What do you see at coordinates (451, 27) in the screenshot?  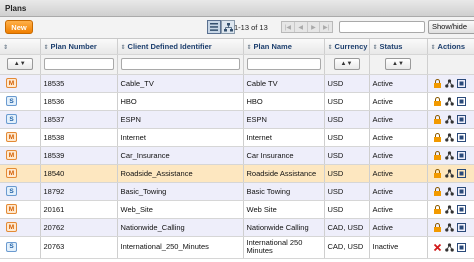 I see `show-hide-button: Show/hide` at bounding box center [451, 27].